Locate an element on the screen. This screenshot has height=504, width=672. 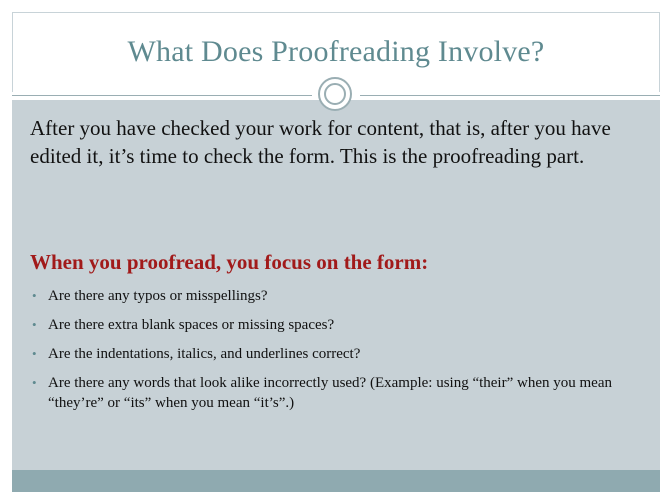
circle-ornament-icon is located at coordinates (335, 94).